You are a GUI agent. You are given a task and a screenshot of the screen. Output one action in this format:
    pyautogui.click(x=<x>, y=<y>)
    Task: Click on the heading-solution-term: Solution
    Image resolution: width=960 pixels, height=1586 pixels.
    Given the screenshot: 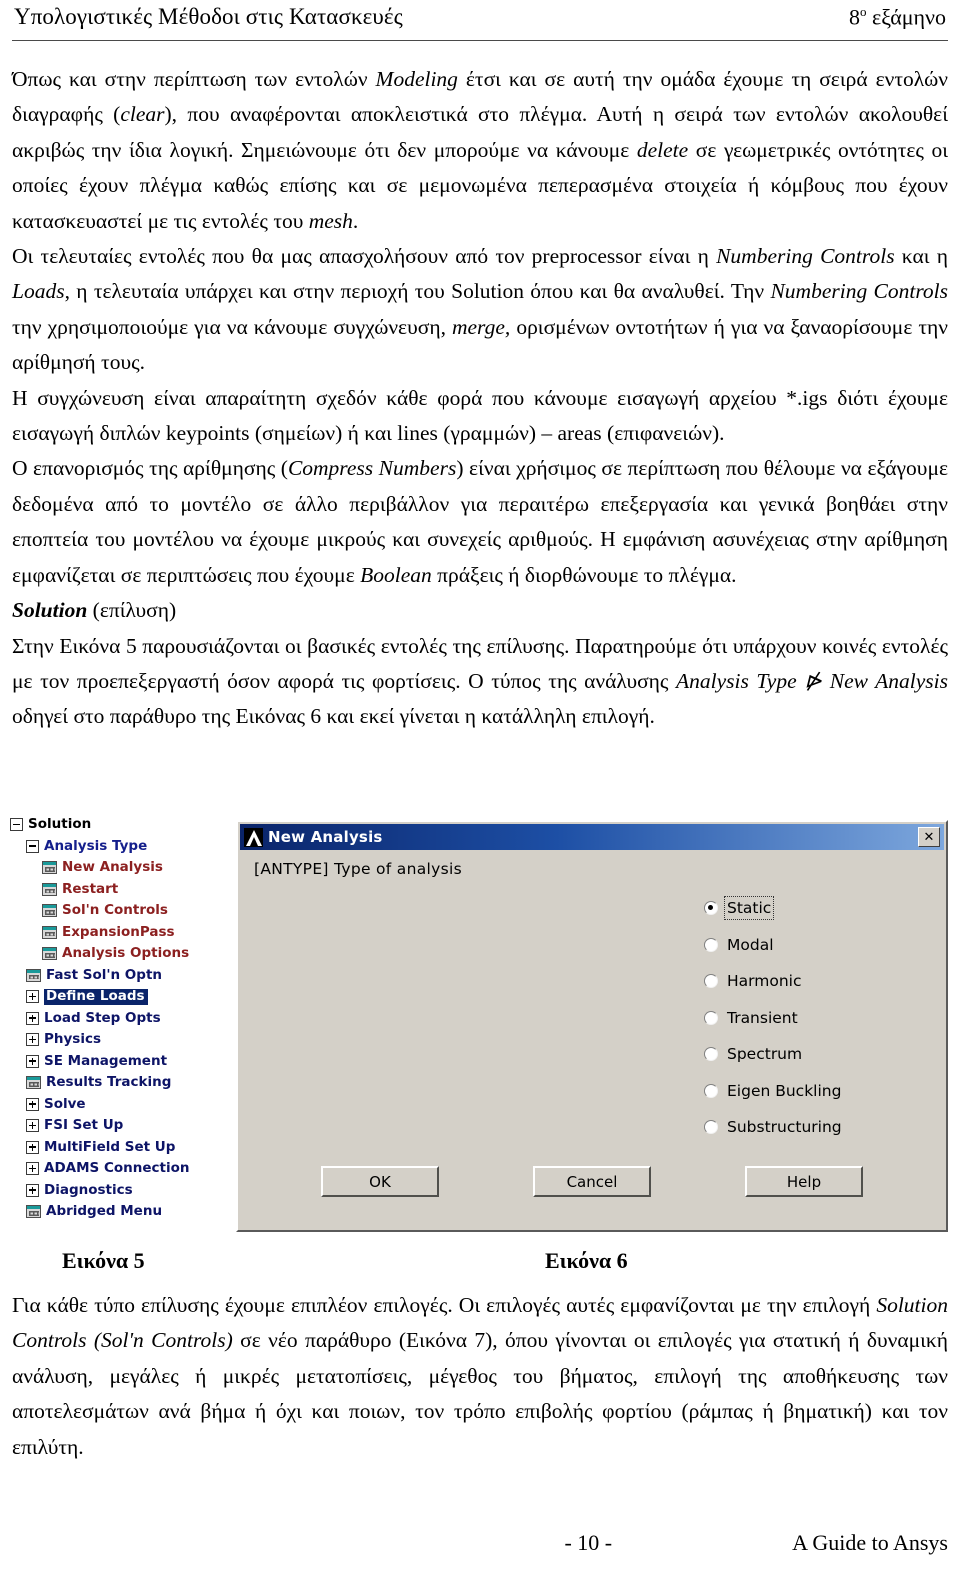 What is the action you would take?
    pyautogui.click(x=50, y=610)
    